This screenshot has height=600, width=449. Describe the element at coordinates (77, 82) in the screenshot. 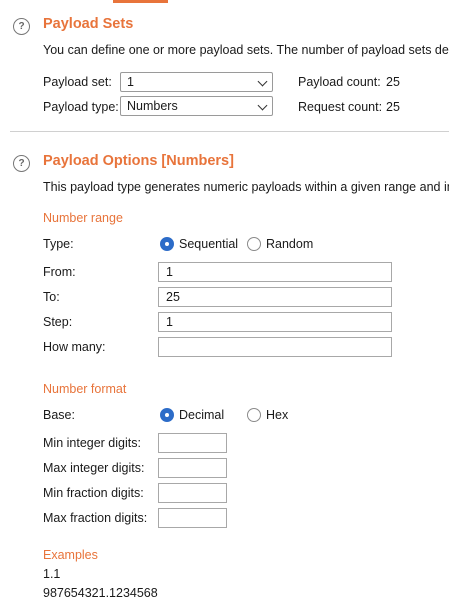

I see `payload-set-label: Payload set:` at that location.